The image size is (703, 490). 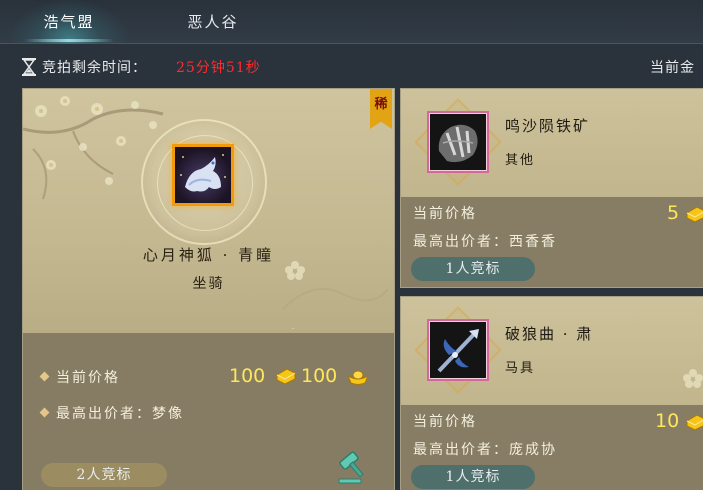 I want to click on card-2-top-bidder-label: 最高出价者：, so click(x=461, y=450).